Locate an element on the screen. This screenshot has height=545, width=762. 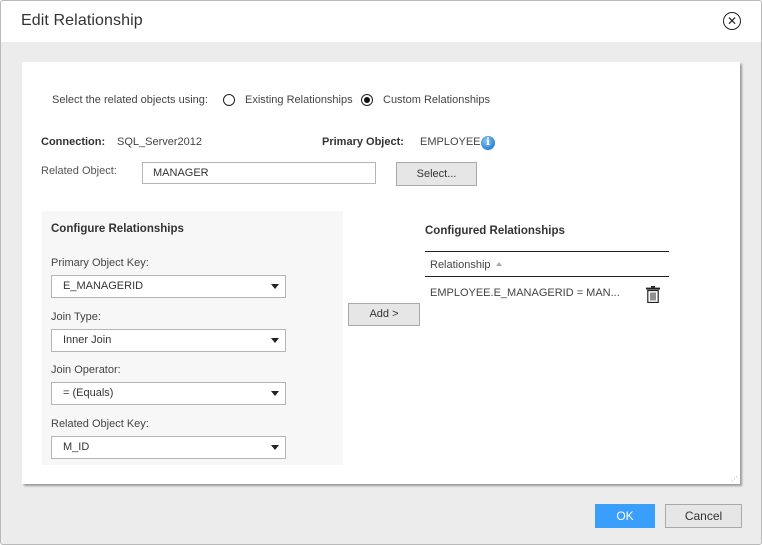
close-icon: ✕ is located at coordinates (732, 21).